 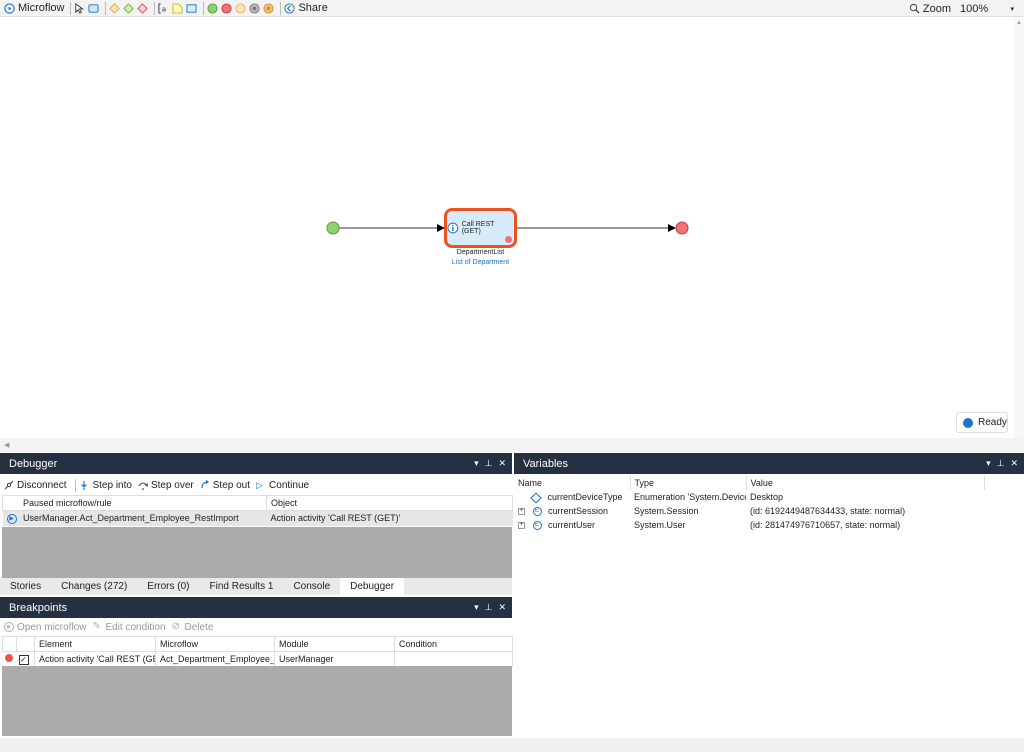 I want to click on column-header: Module, so click(x=334, y=644).